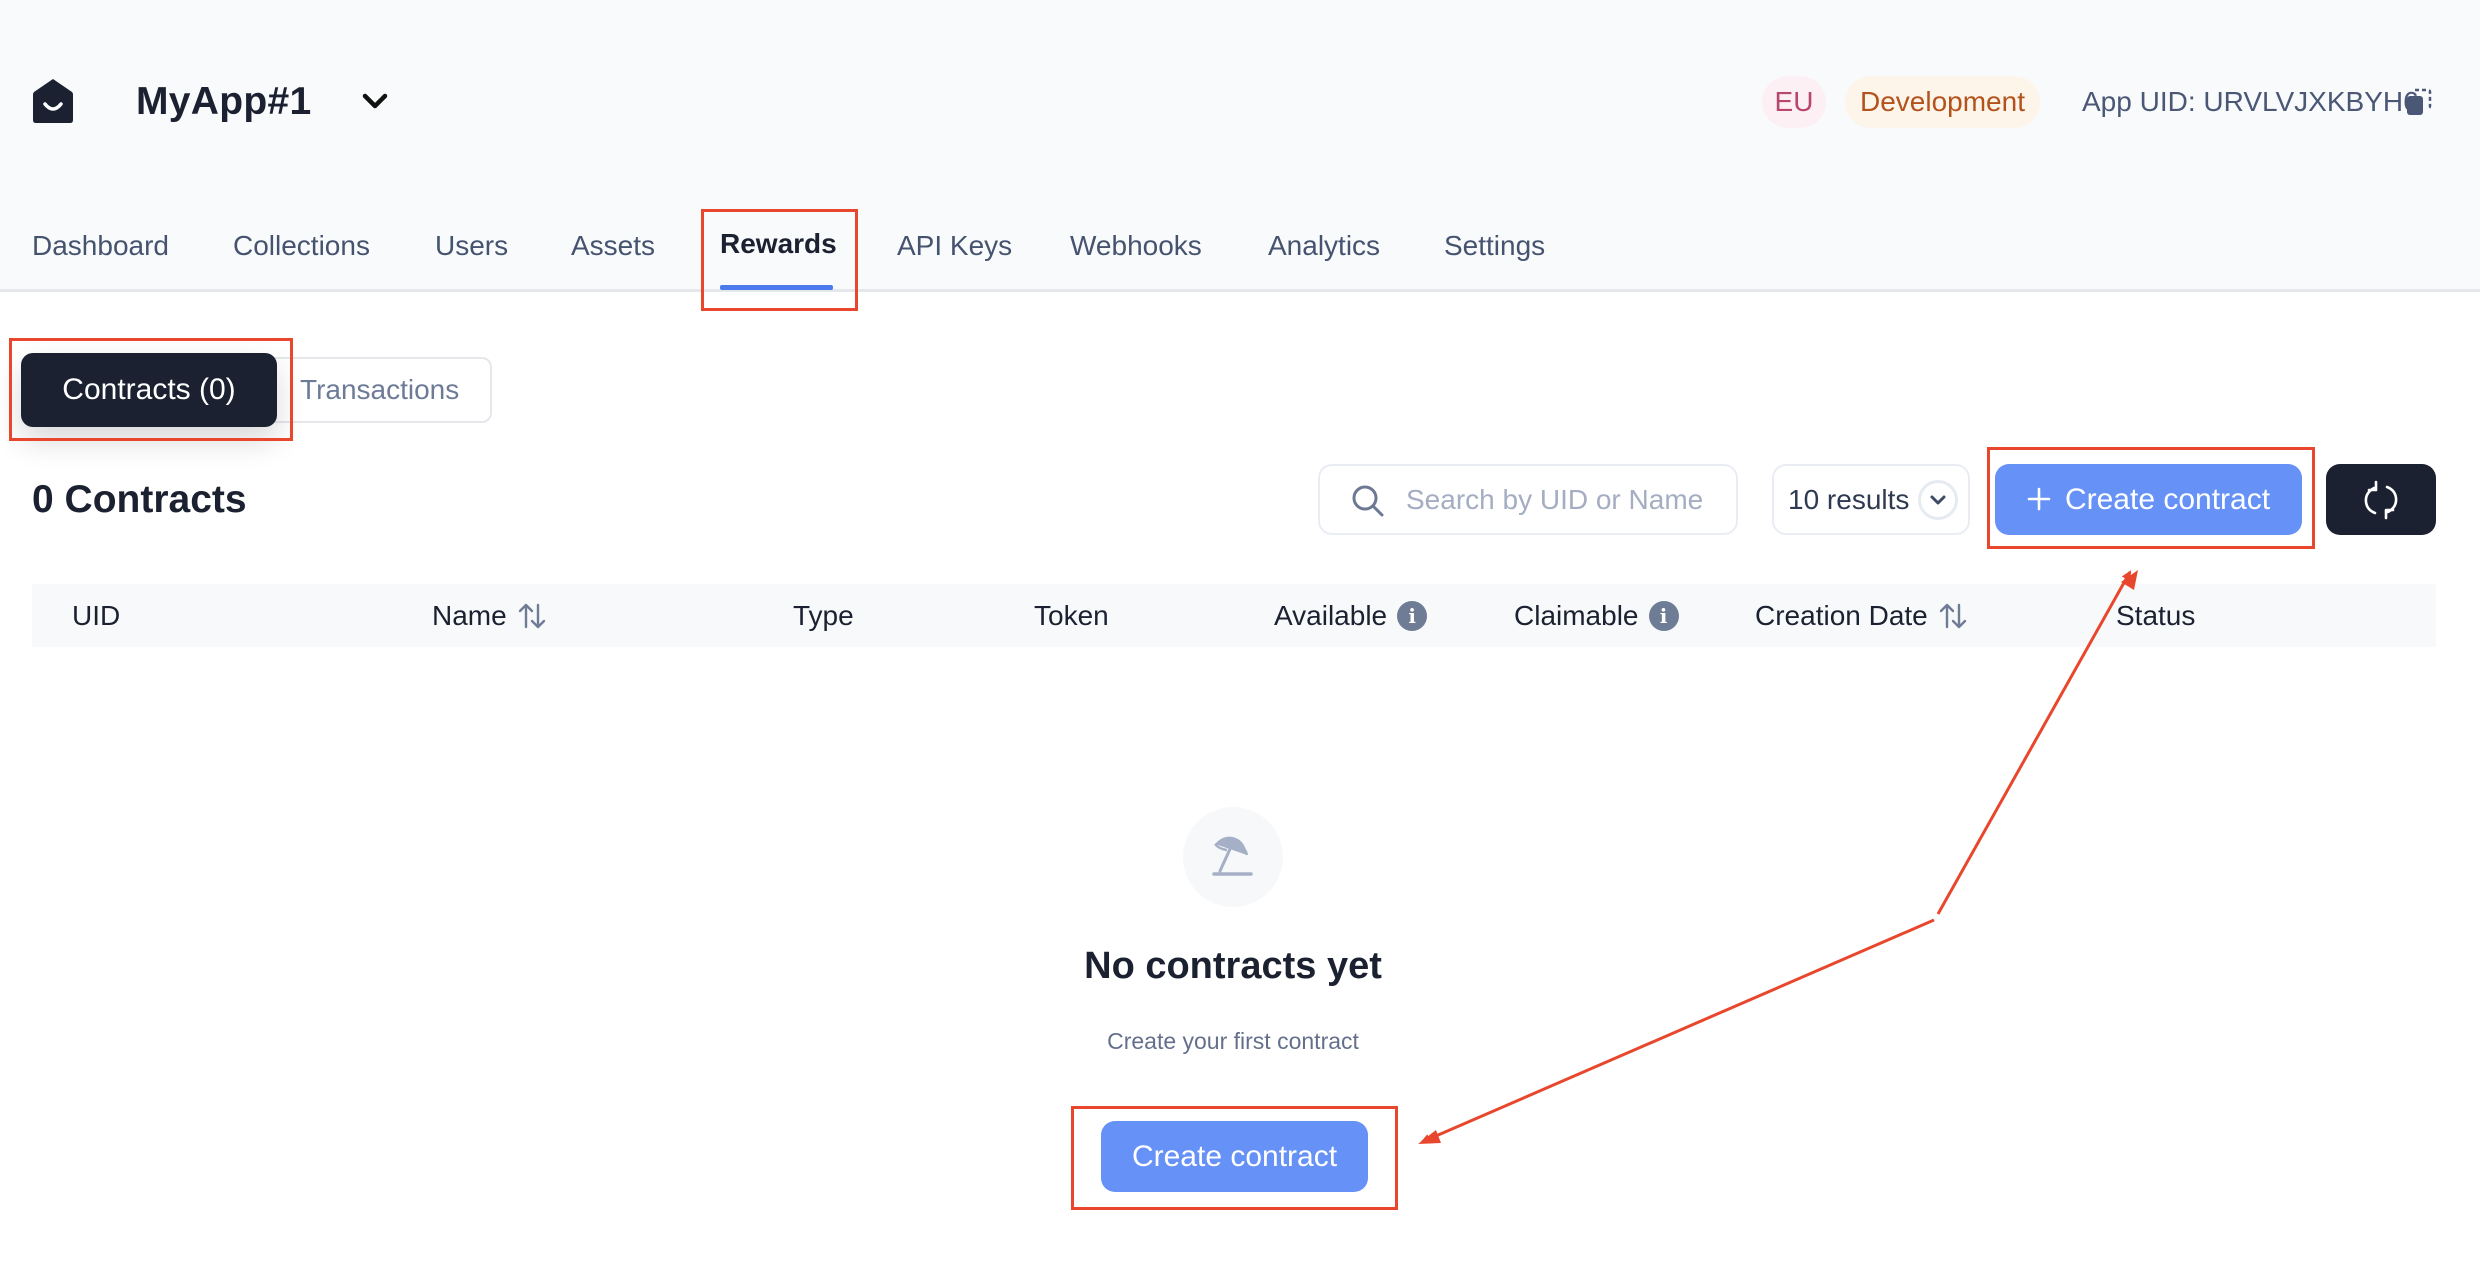 This screenshot has width=2480, height=1270. I want to click on tab-settings: Settings, so click(1494, 246).